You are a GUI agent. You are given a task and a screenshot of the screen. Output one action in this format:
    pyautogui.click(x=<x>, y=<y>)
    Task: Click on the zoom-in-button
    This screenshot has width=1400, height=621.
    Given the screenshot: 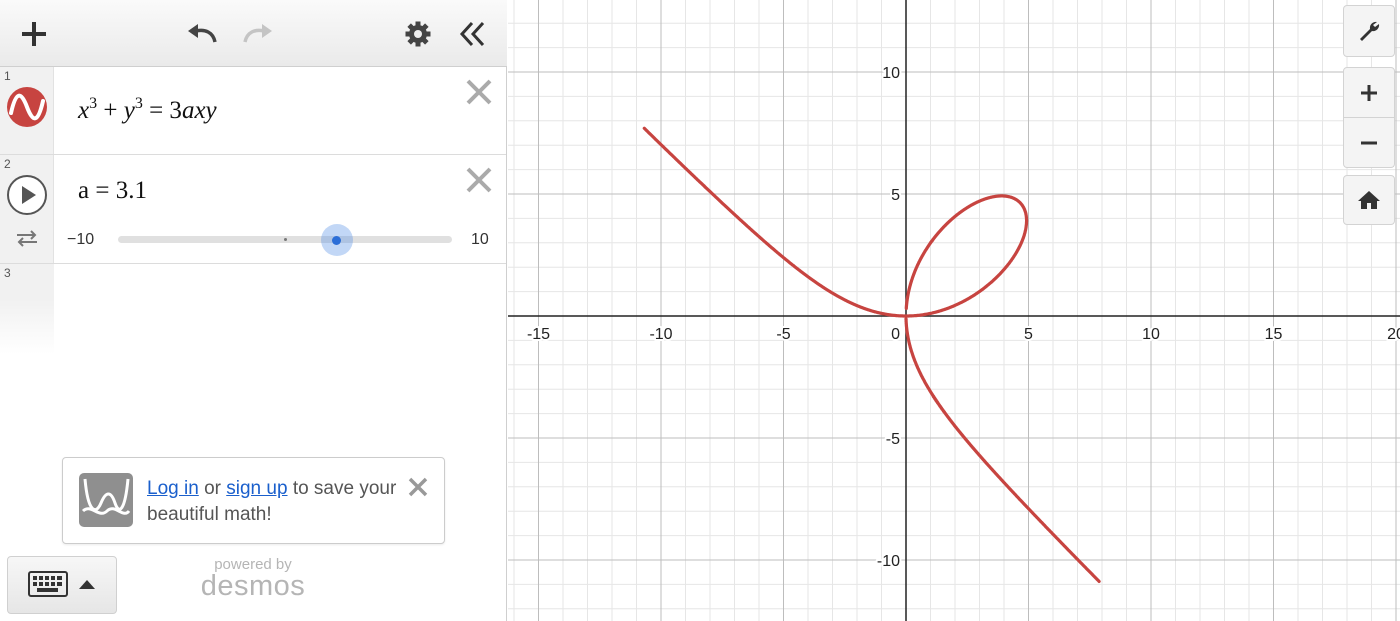 What is the action you would take?
    pyautogui.click(x=1369, y=92)
    